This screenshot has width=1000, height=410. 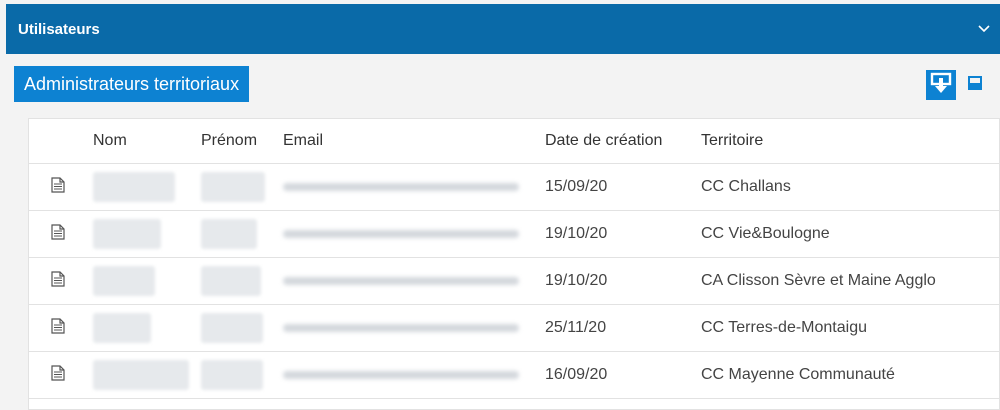 I want to click on territoire-cell: CC Terres-de-Montaigu, so click(x=847, y=328).